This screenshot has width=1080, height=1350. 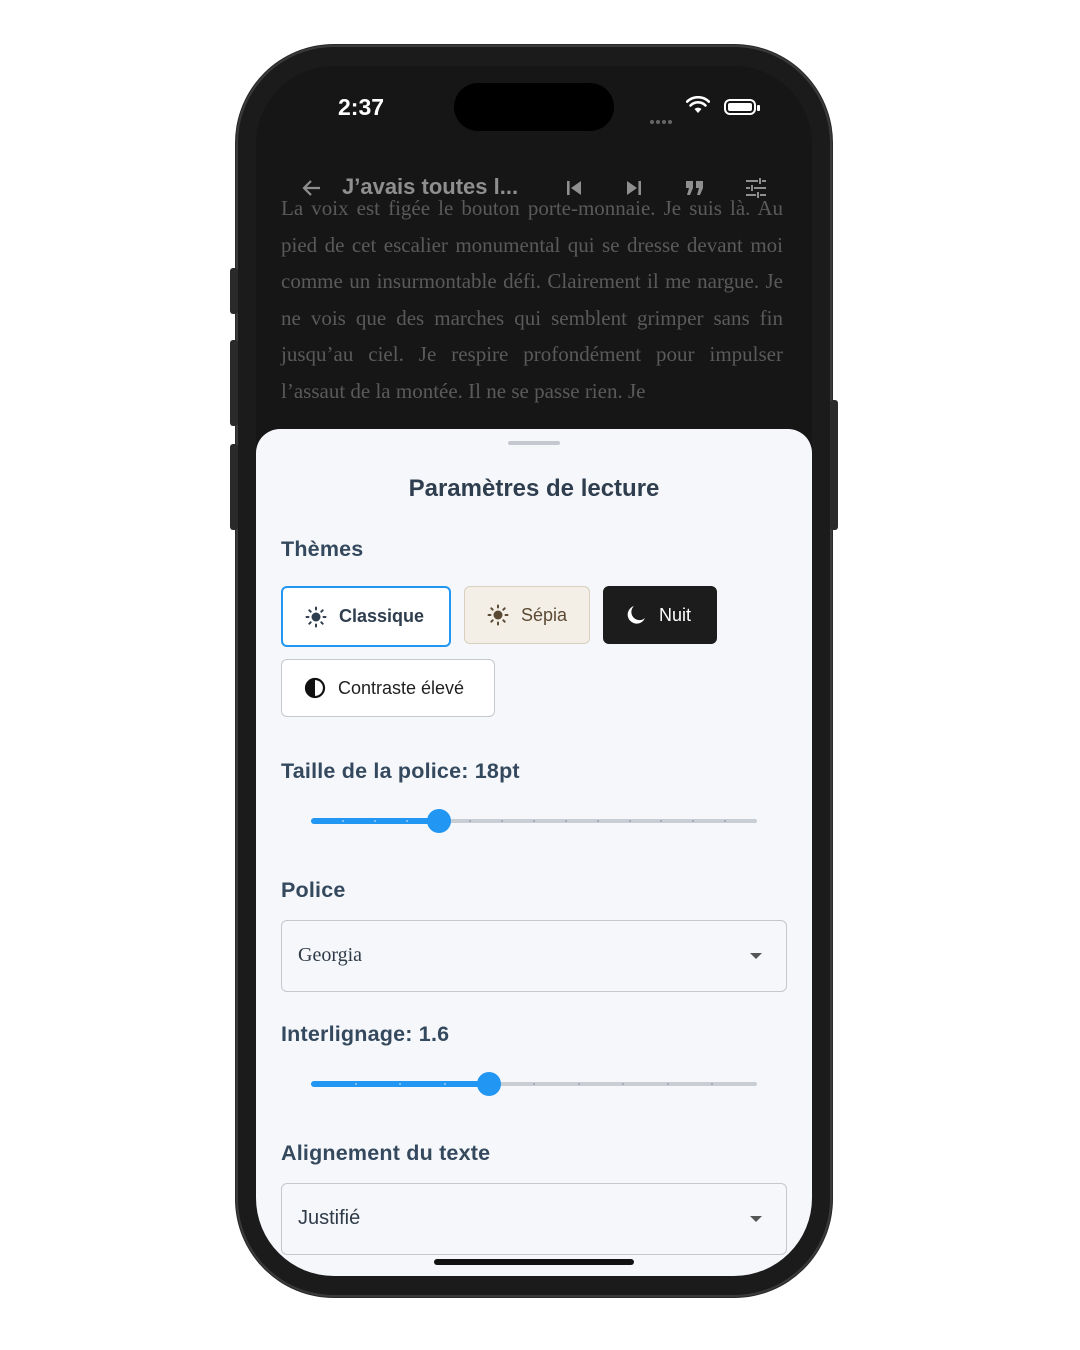 What do you see at coordinates (534, 956) in the screenshot?
I see `font-select: Georgia` at bounding box center [534, 956].